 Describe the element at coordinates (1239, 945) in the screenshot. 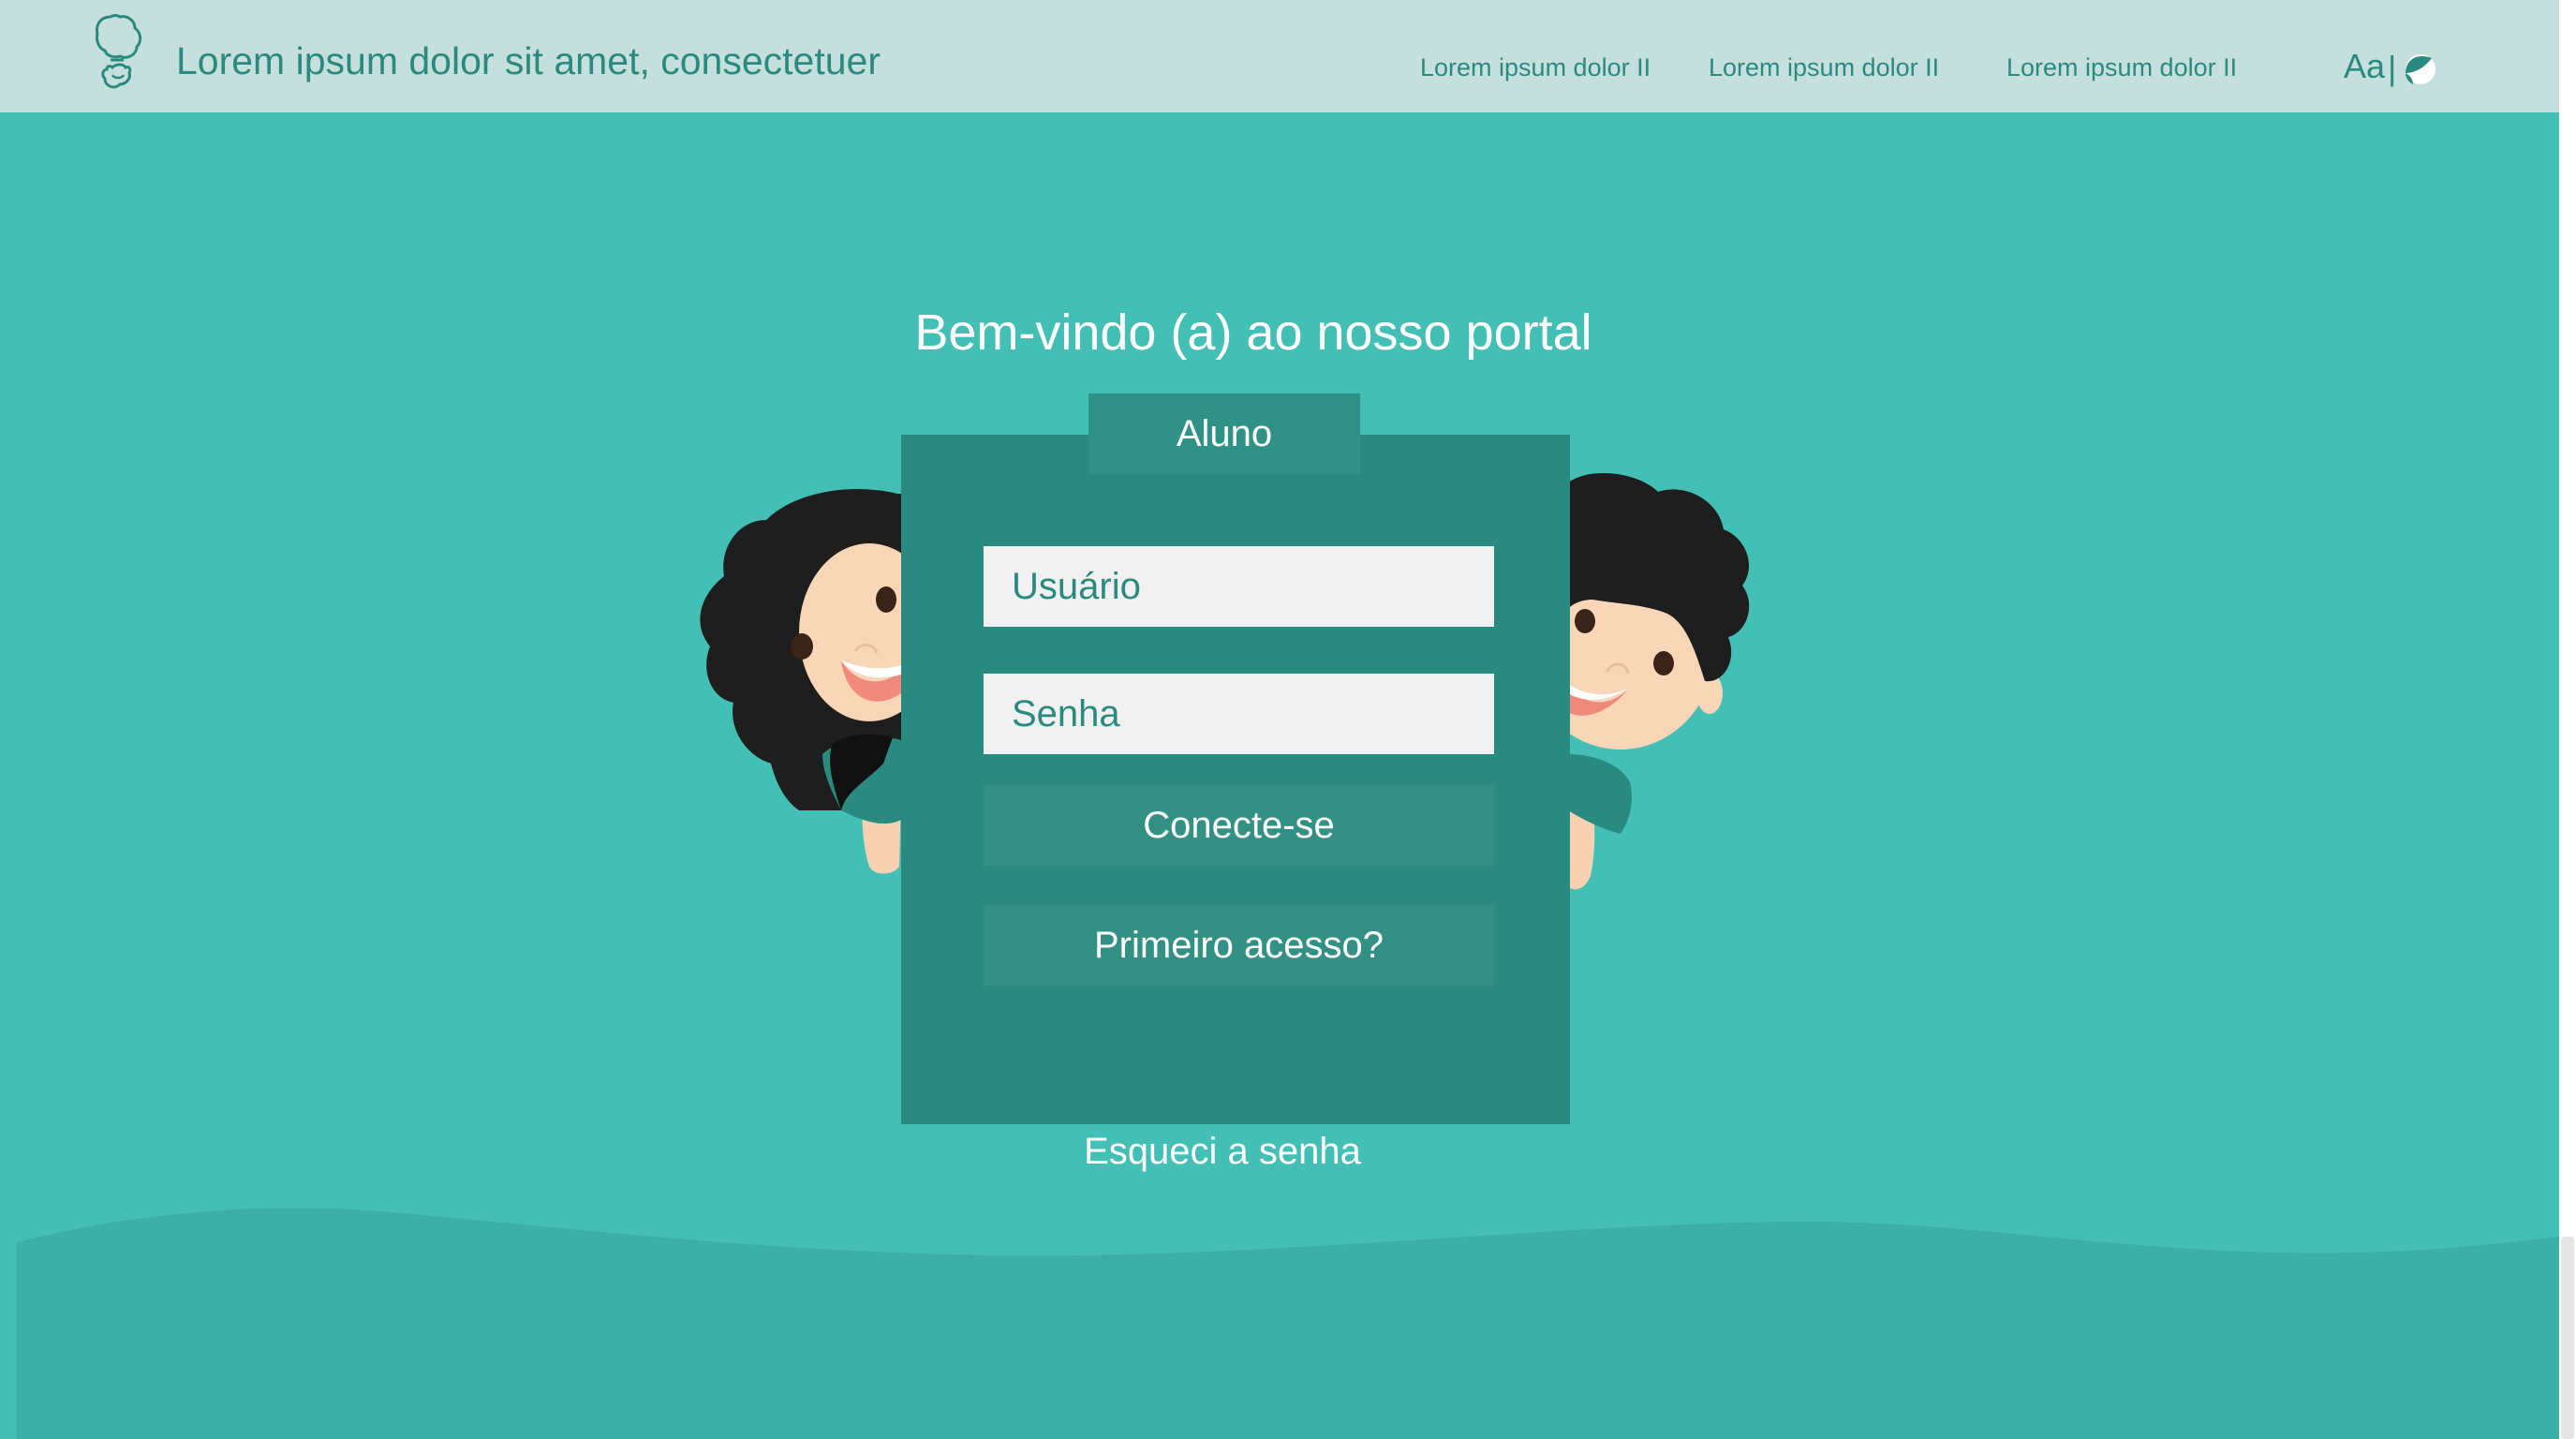

I see `first-access-button: Primeiro acesso?` at that location.